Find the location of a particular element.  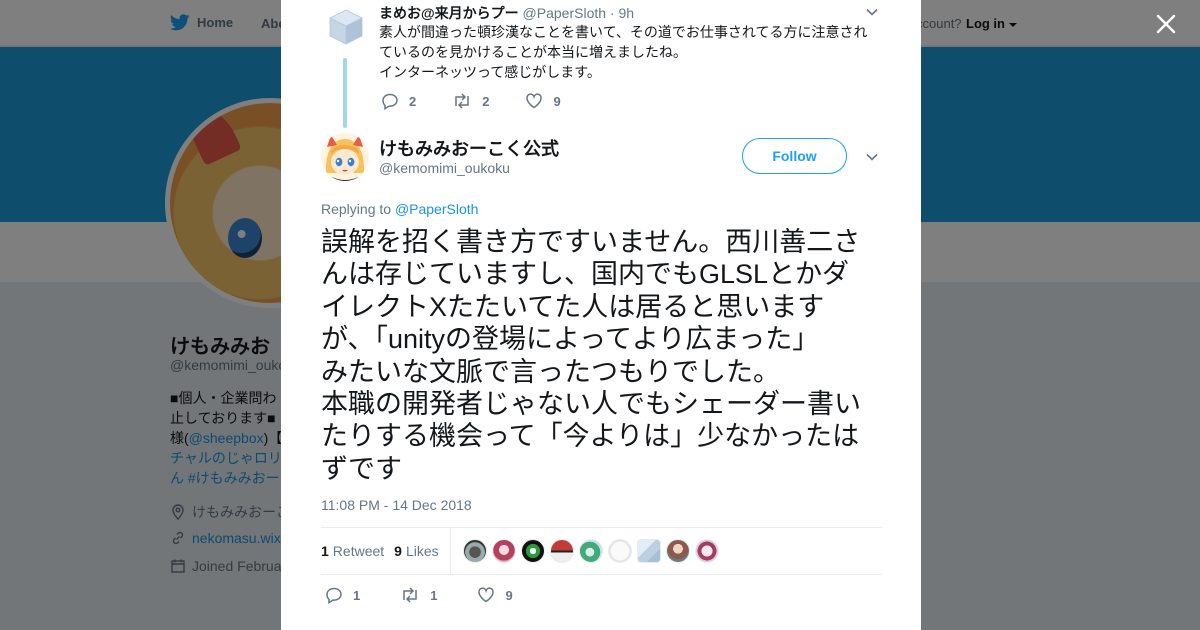

tweet-text-line: イレクトXたたいてた人は居ると思います is located at coordinates (573, 306).